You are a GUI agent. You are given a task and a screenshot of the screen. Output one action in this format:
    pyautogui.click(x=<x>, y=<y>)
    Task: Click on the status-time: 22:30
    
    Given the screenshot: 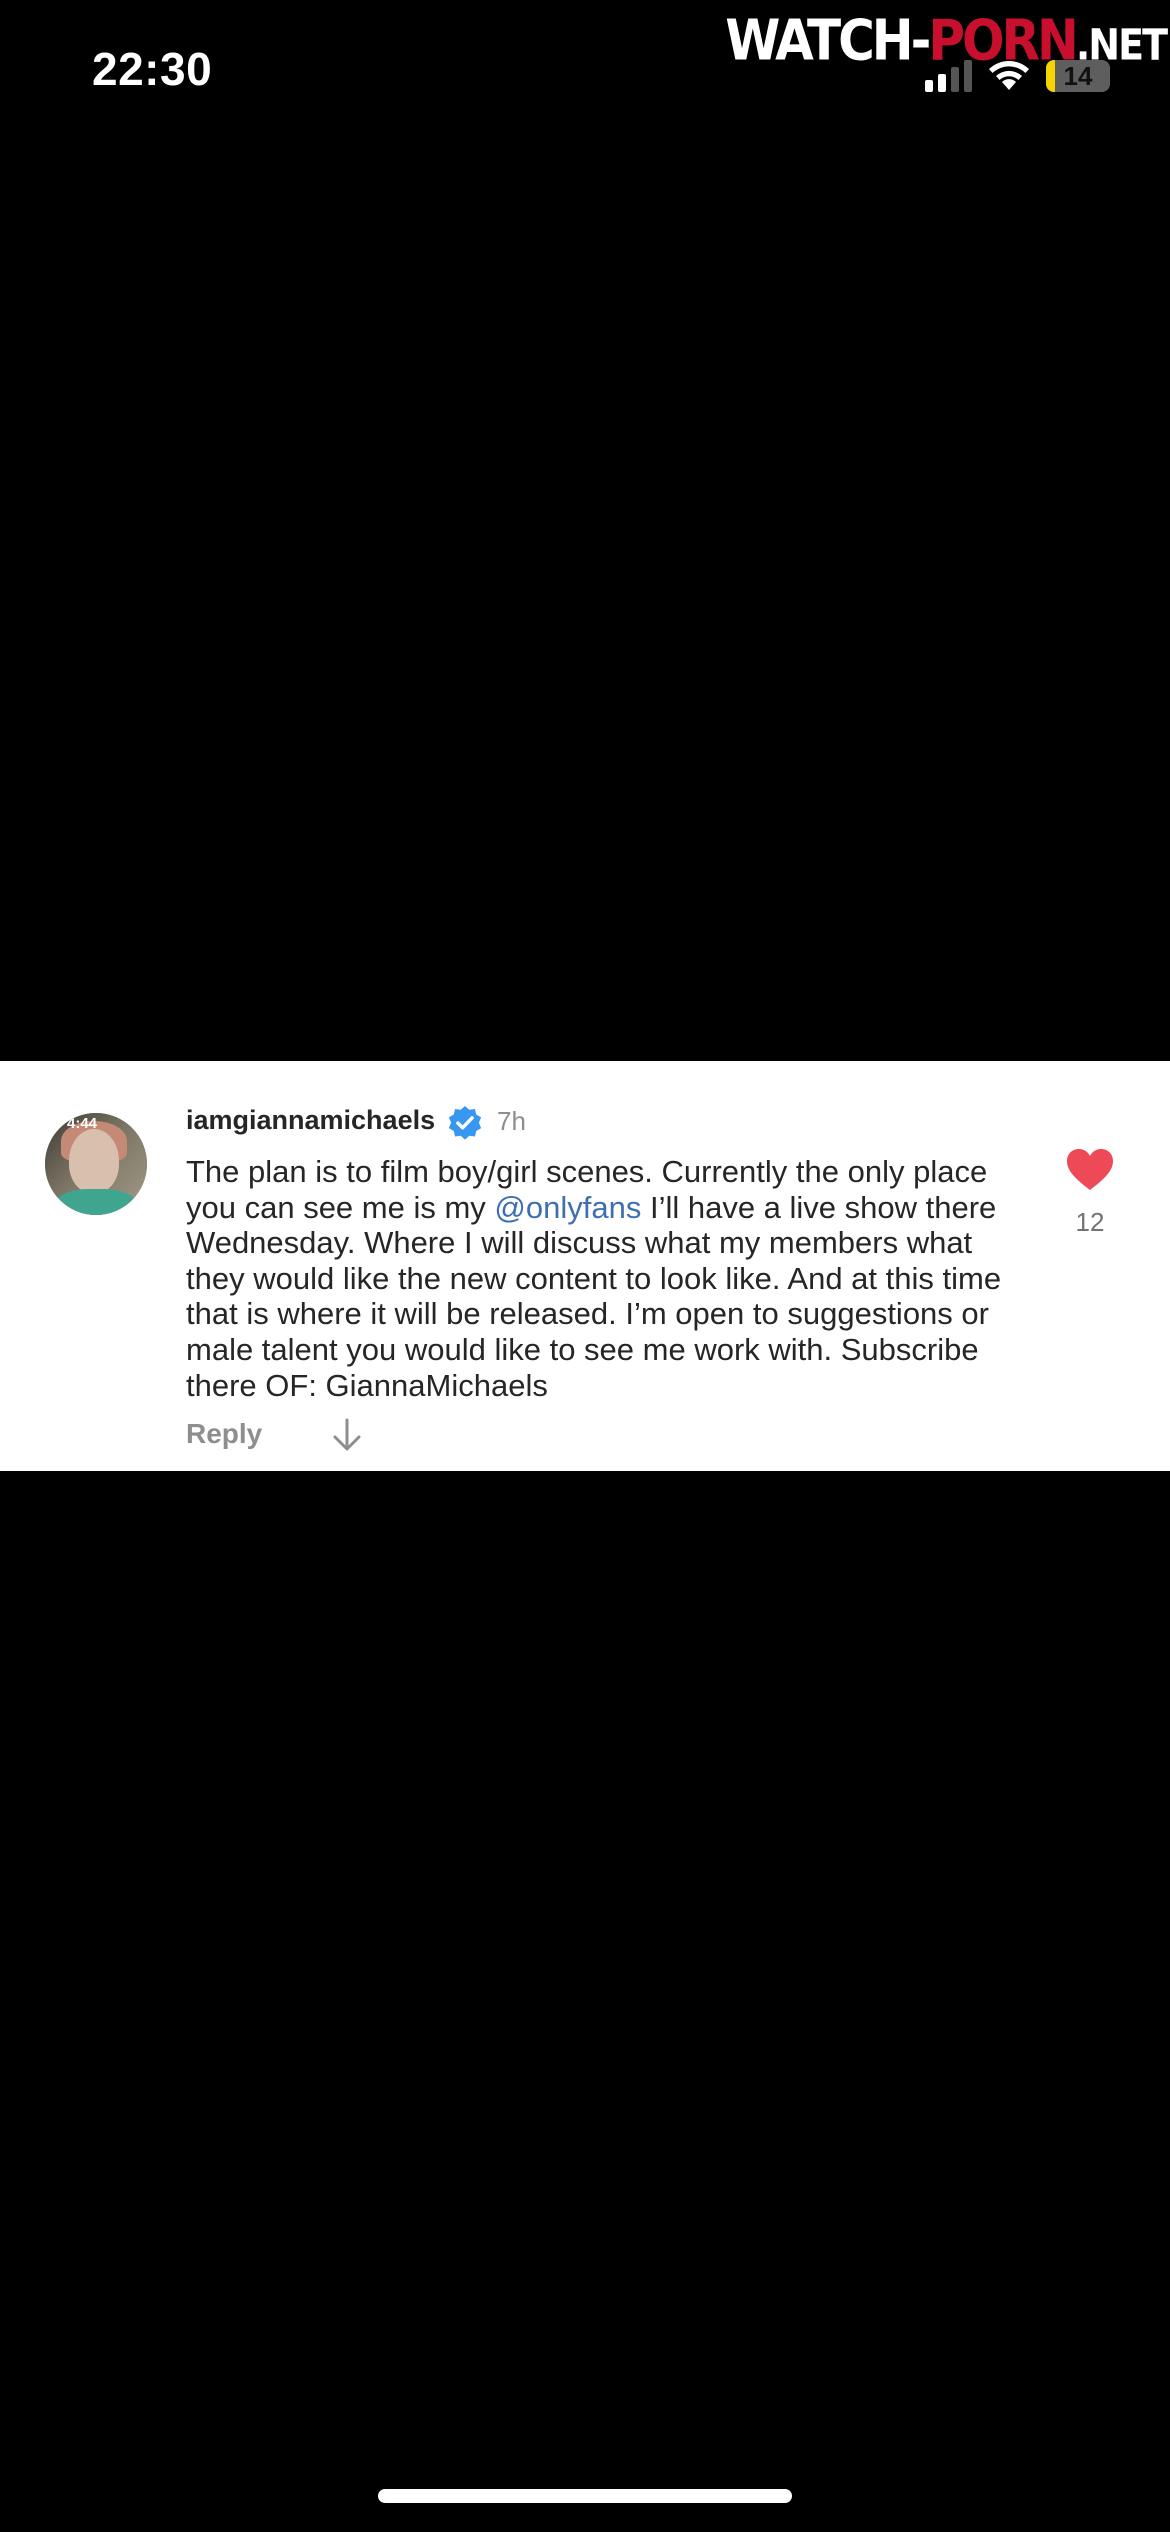 What is the action you would take?
    pyautogui.click(x=152, y=69)
    